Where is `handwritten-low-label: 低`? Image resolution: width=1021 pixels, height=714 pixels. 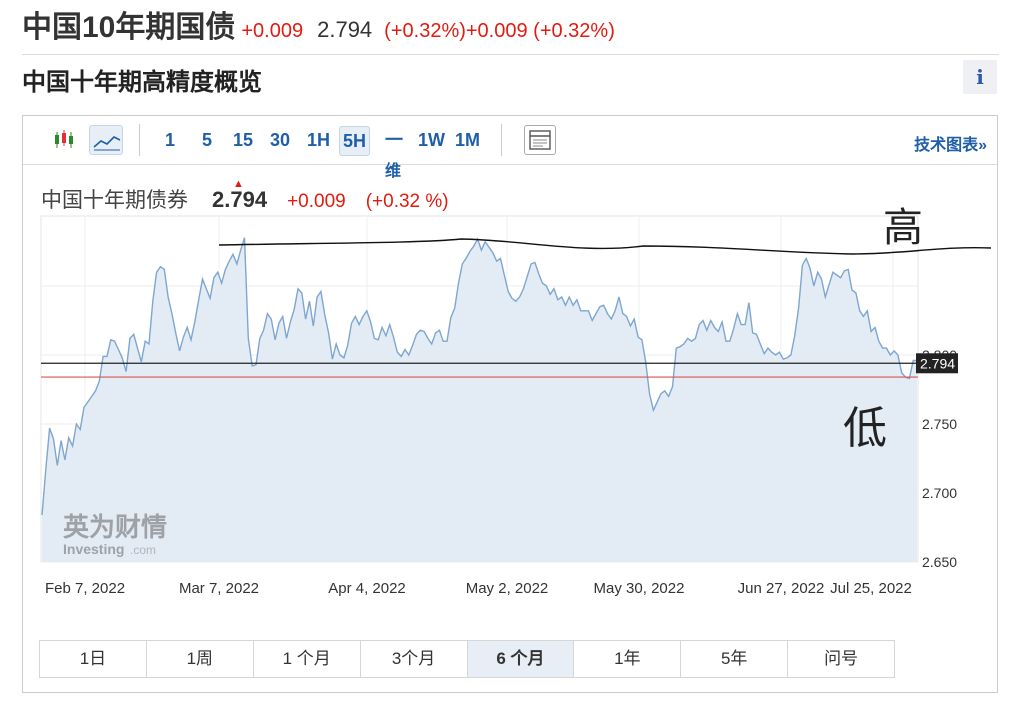
handwritten-low-label: 低 is located at coordinates (865, 428).